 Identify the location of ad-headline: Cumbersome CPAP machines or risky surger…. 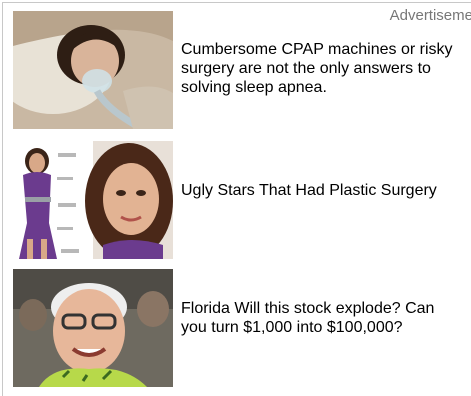
(321, 68).